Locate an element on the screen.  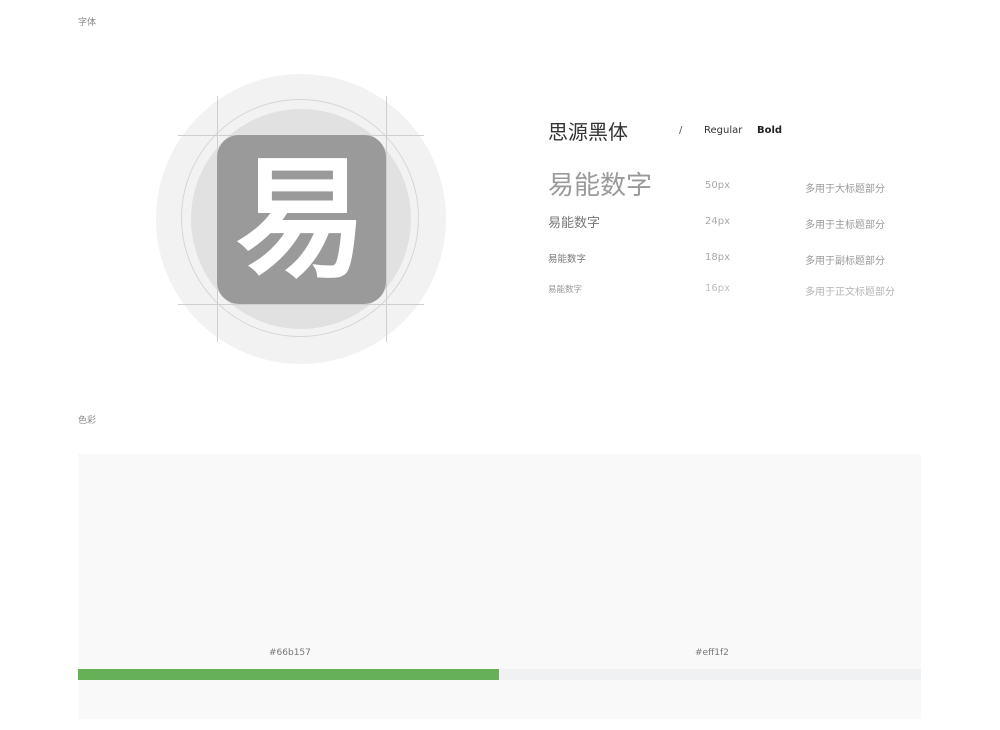
swatch-label-gray: #eff1f2 is located at coordinates (712, 653).